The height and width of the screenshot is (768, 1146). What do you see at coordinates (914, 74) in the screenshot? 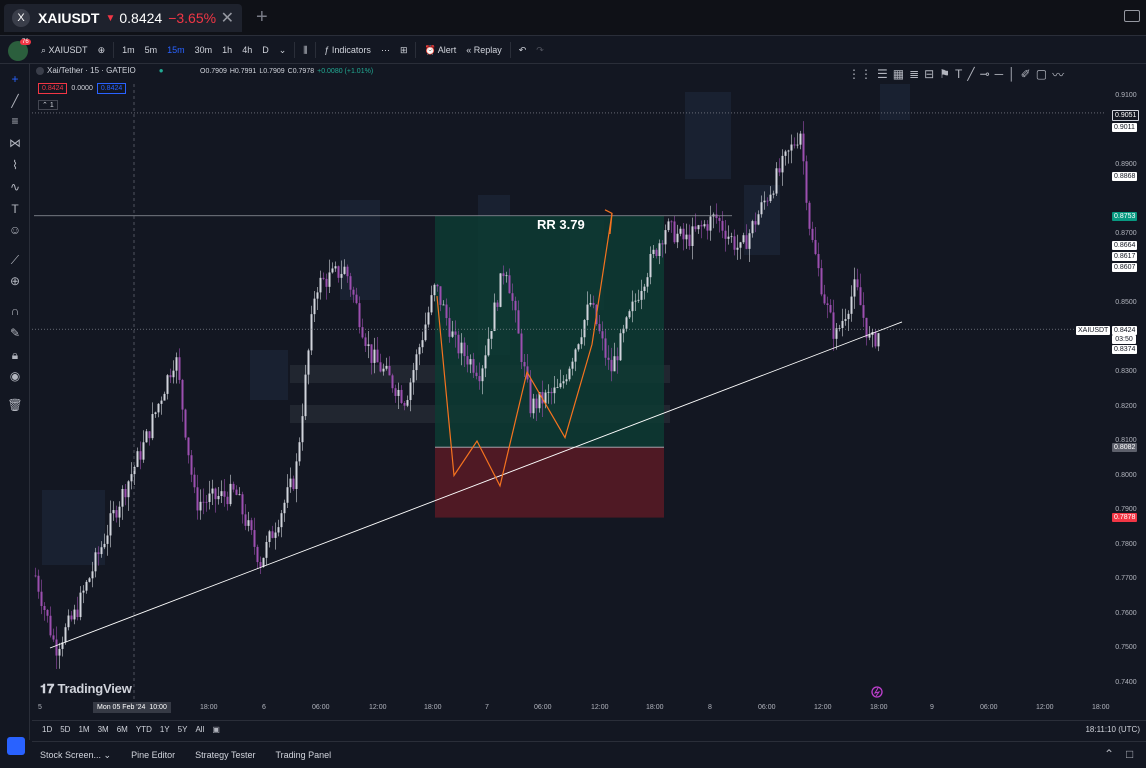
I see `list-icon: ≣` at bounding box center [914, 74].